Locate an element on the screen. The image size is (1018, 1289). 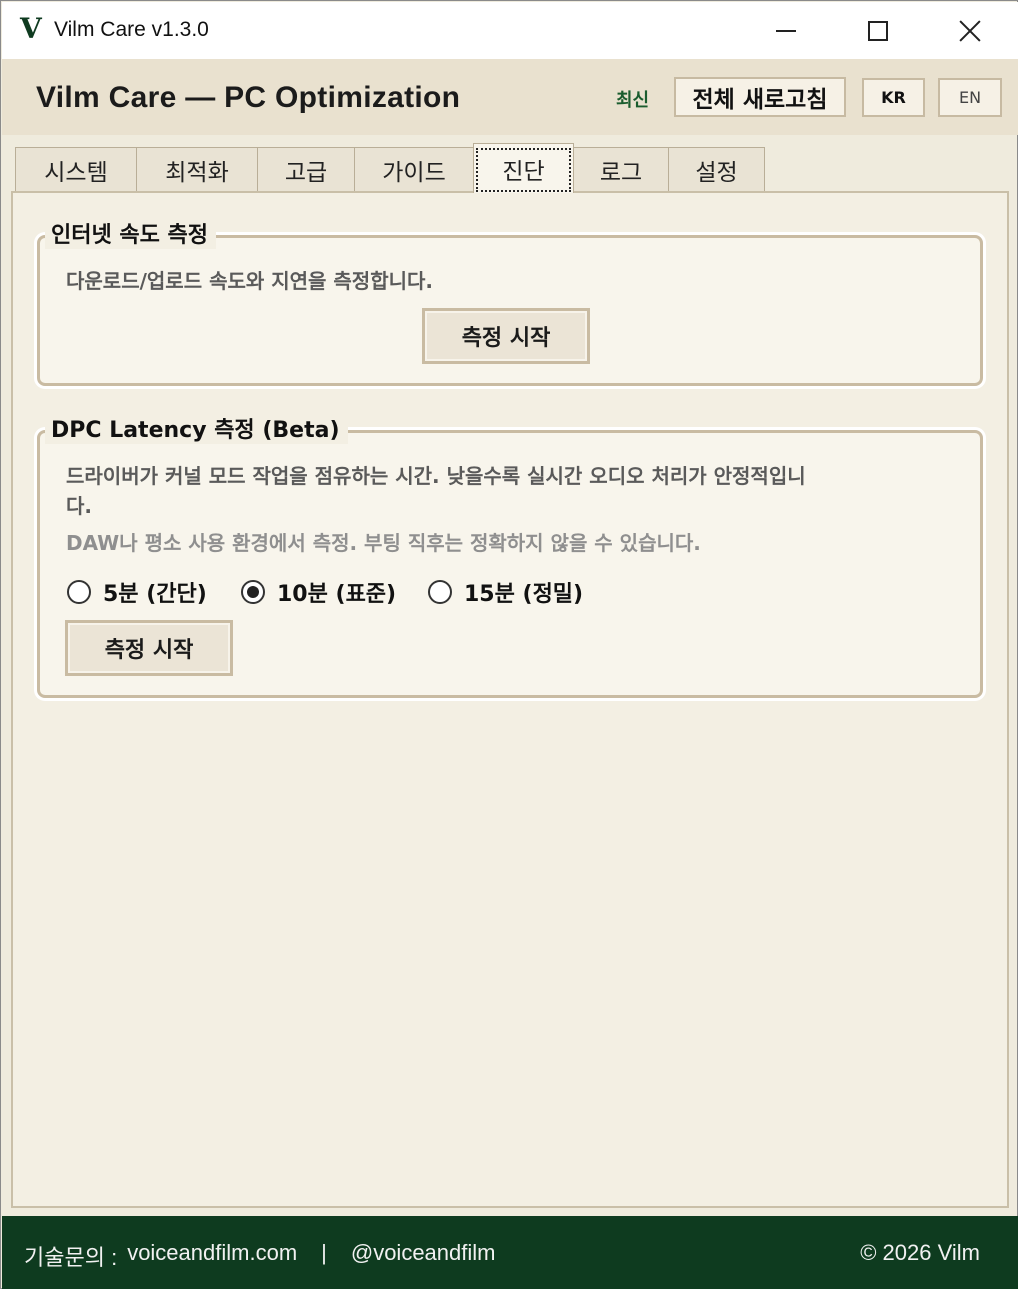
tab-advanced: 고급 is located at coordinates (306, 169).